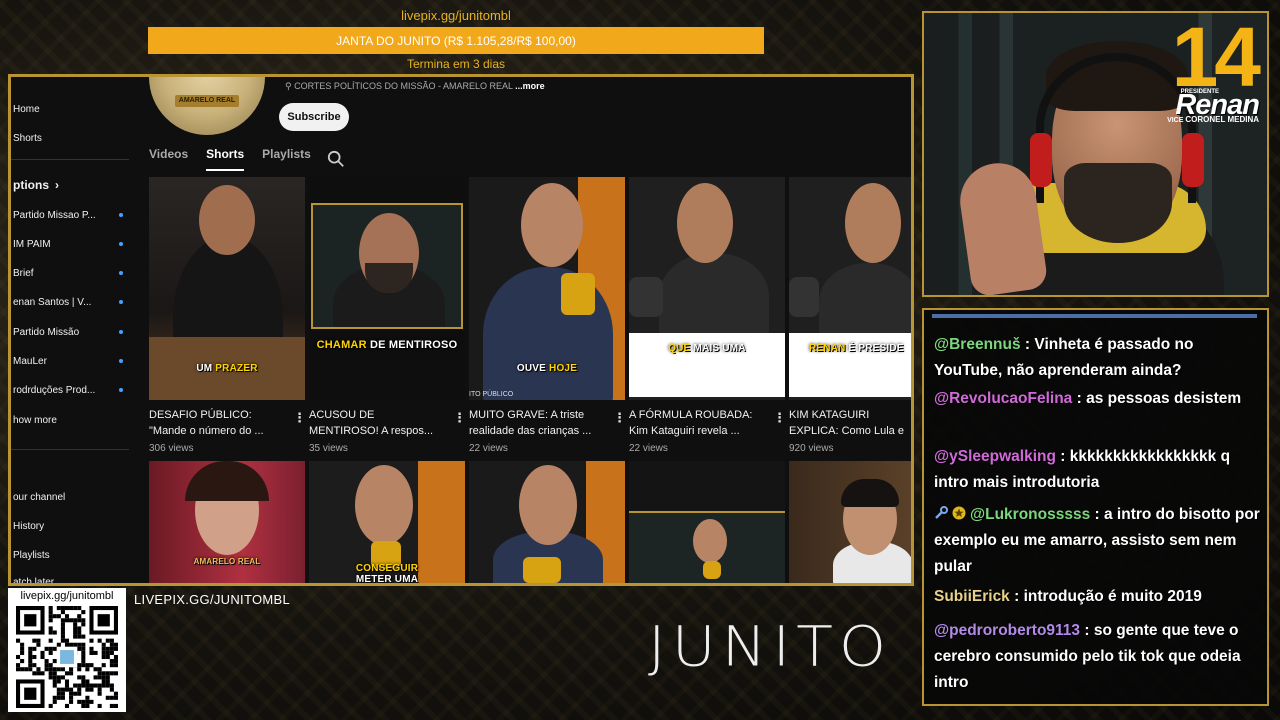 This screenshot has width=1280, height=720. Describe the element at coordinates (1105, 596) in the screenshot. I see `chat-text: : introdução é muito 2019` at that location.